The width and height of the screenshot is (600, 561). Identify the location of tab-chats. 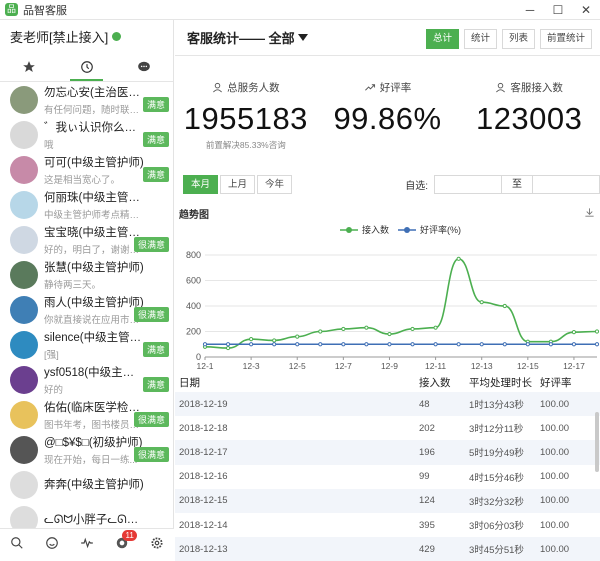
(144, 66).